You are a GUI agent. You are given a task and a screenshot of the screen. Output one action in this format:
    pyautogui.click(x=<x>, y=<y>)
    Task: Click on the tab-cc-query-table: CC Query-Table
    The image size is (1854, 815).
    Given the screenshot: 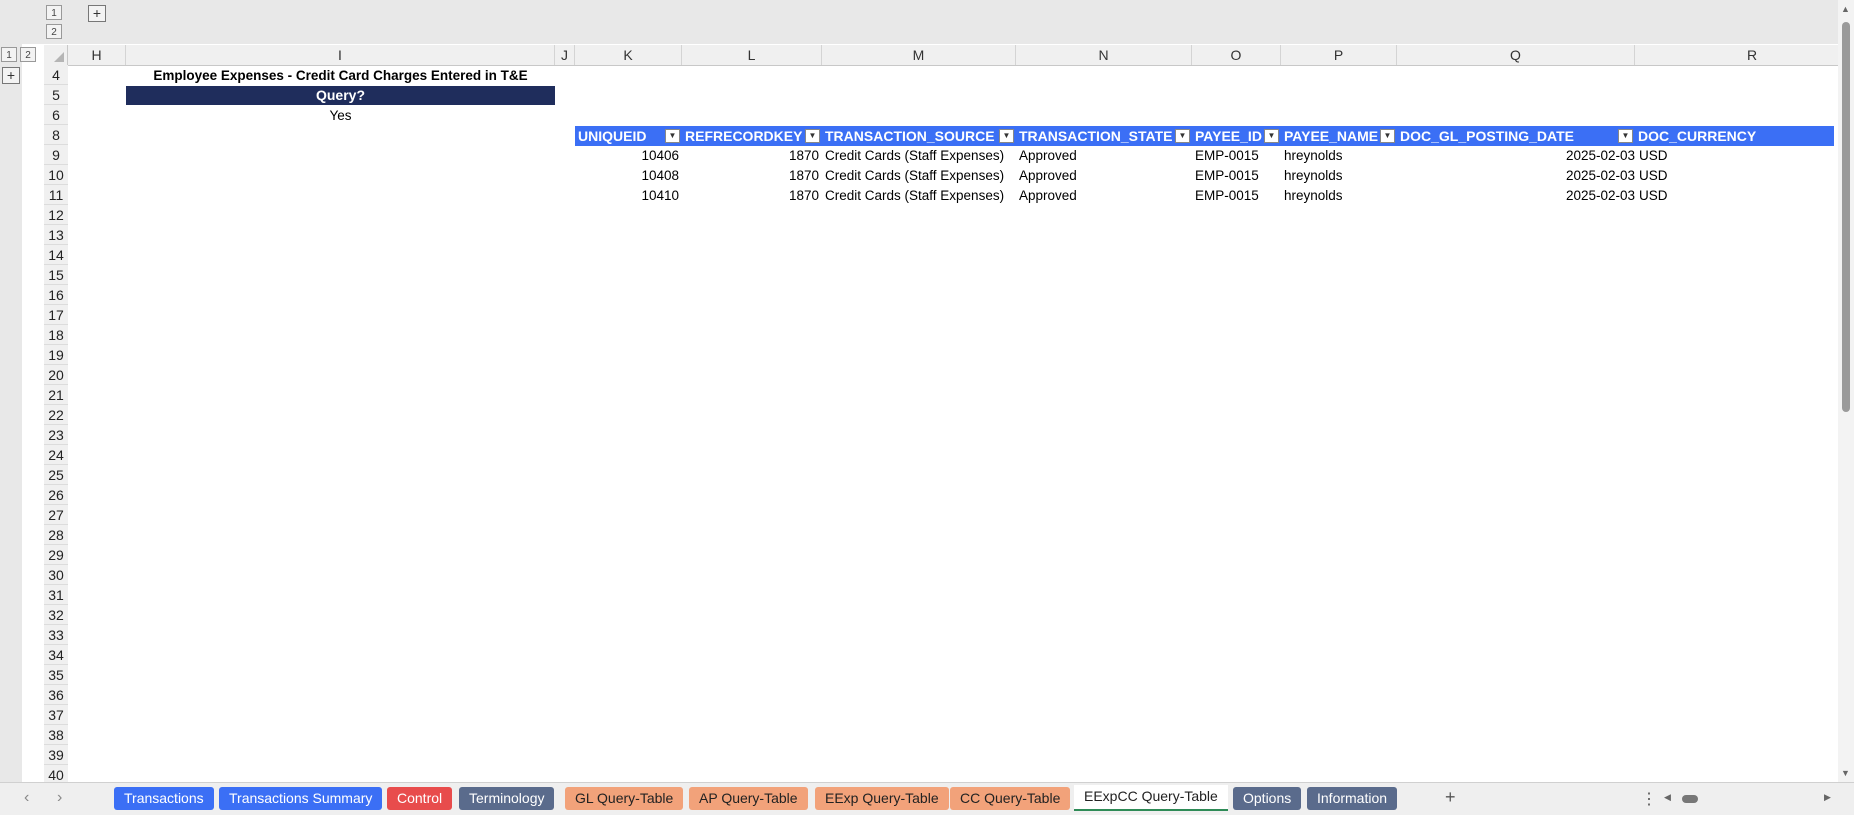 What is the action you would take?
    pyautogui.click(x=1010, y=798)
    